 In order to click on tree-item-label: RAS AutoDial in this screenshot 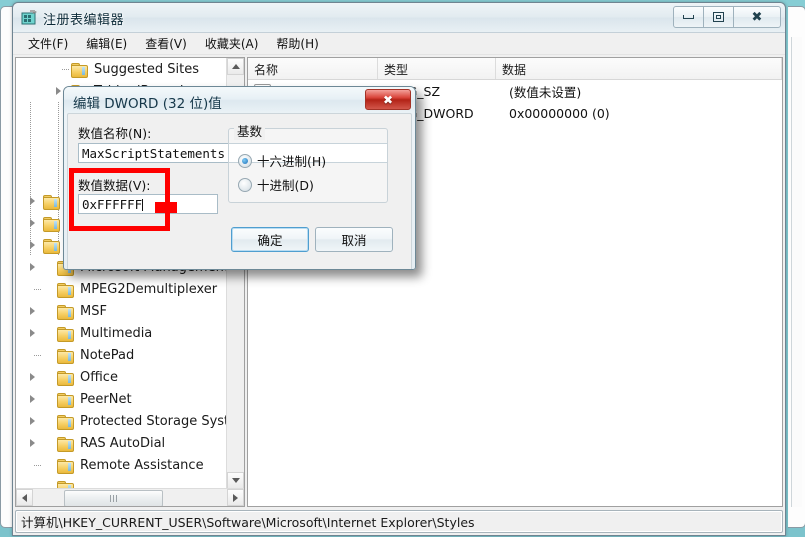, I will do `click(123, 443)`.